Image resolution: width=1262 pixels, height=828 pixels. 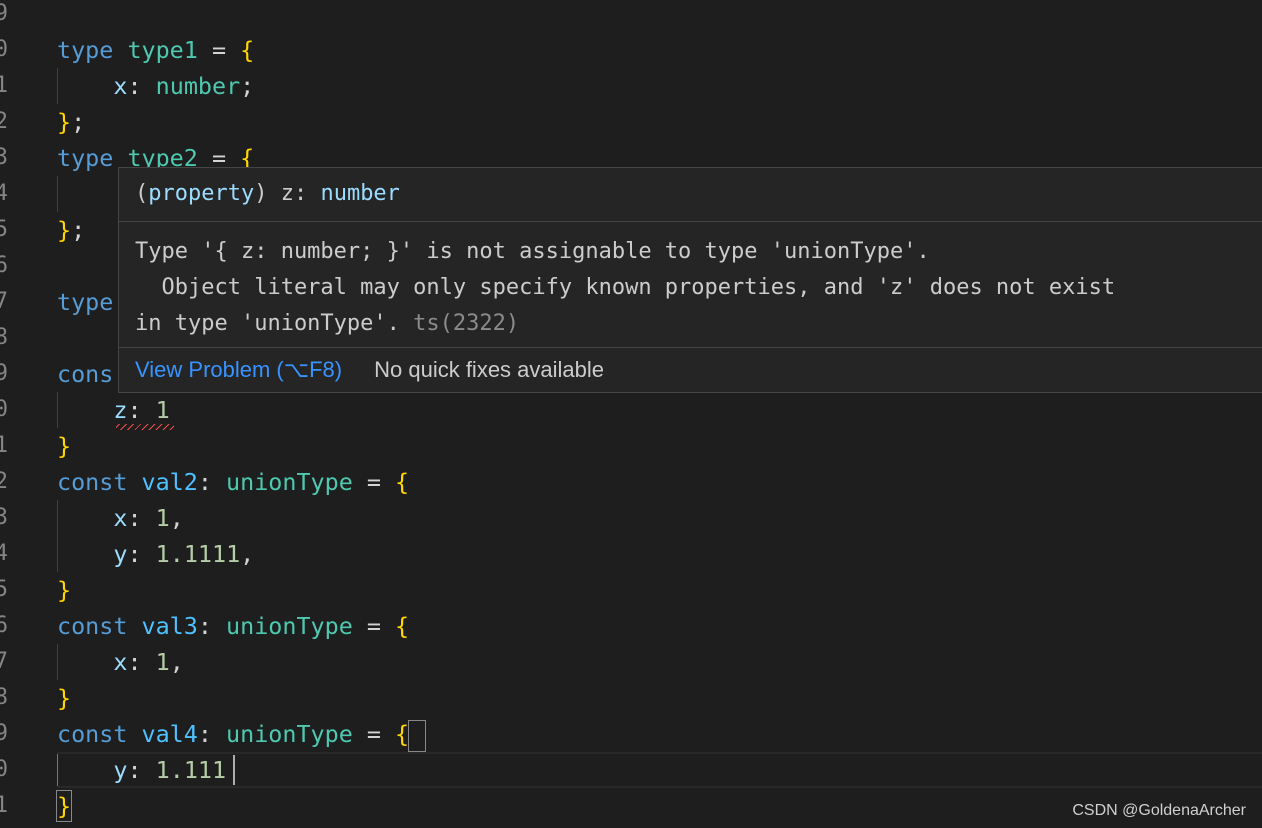 I want to click on line-number: 20, so click(x=4, y=409).